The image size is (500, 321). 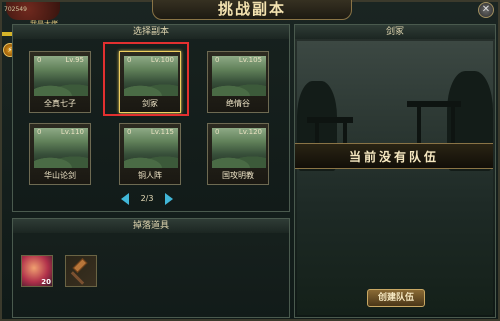 I want to click on dungeon-card: 0 Lv.95 全真七子, so click(x=60, y=82).